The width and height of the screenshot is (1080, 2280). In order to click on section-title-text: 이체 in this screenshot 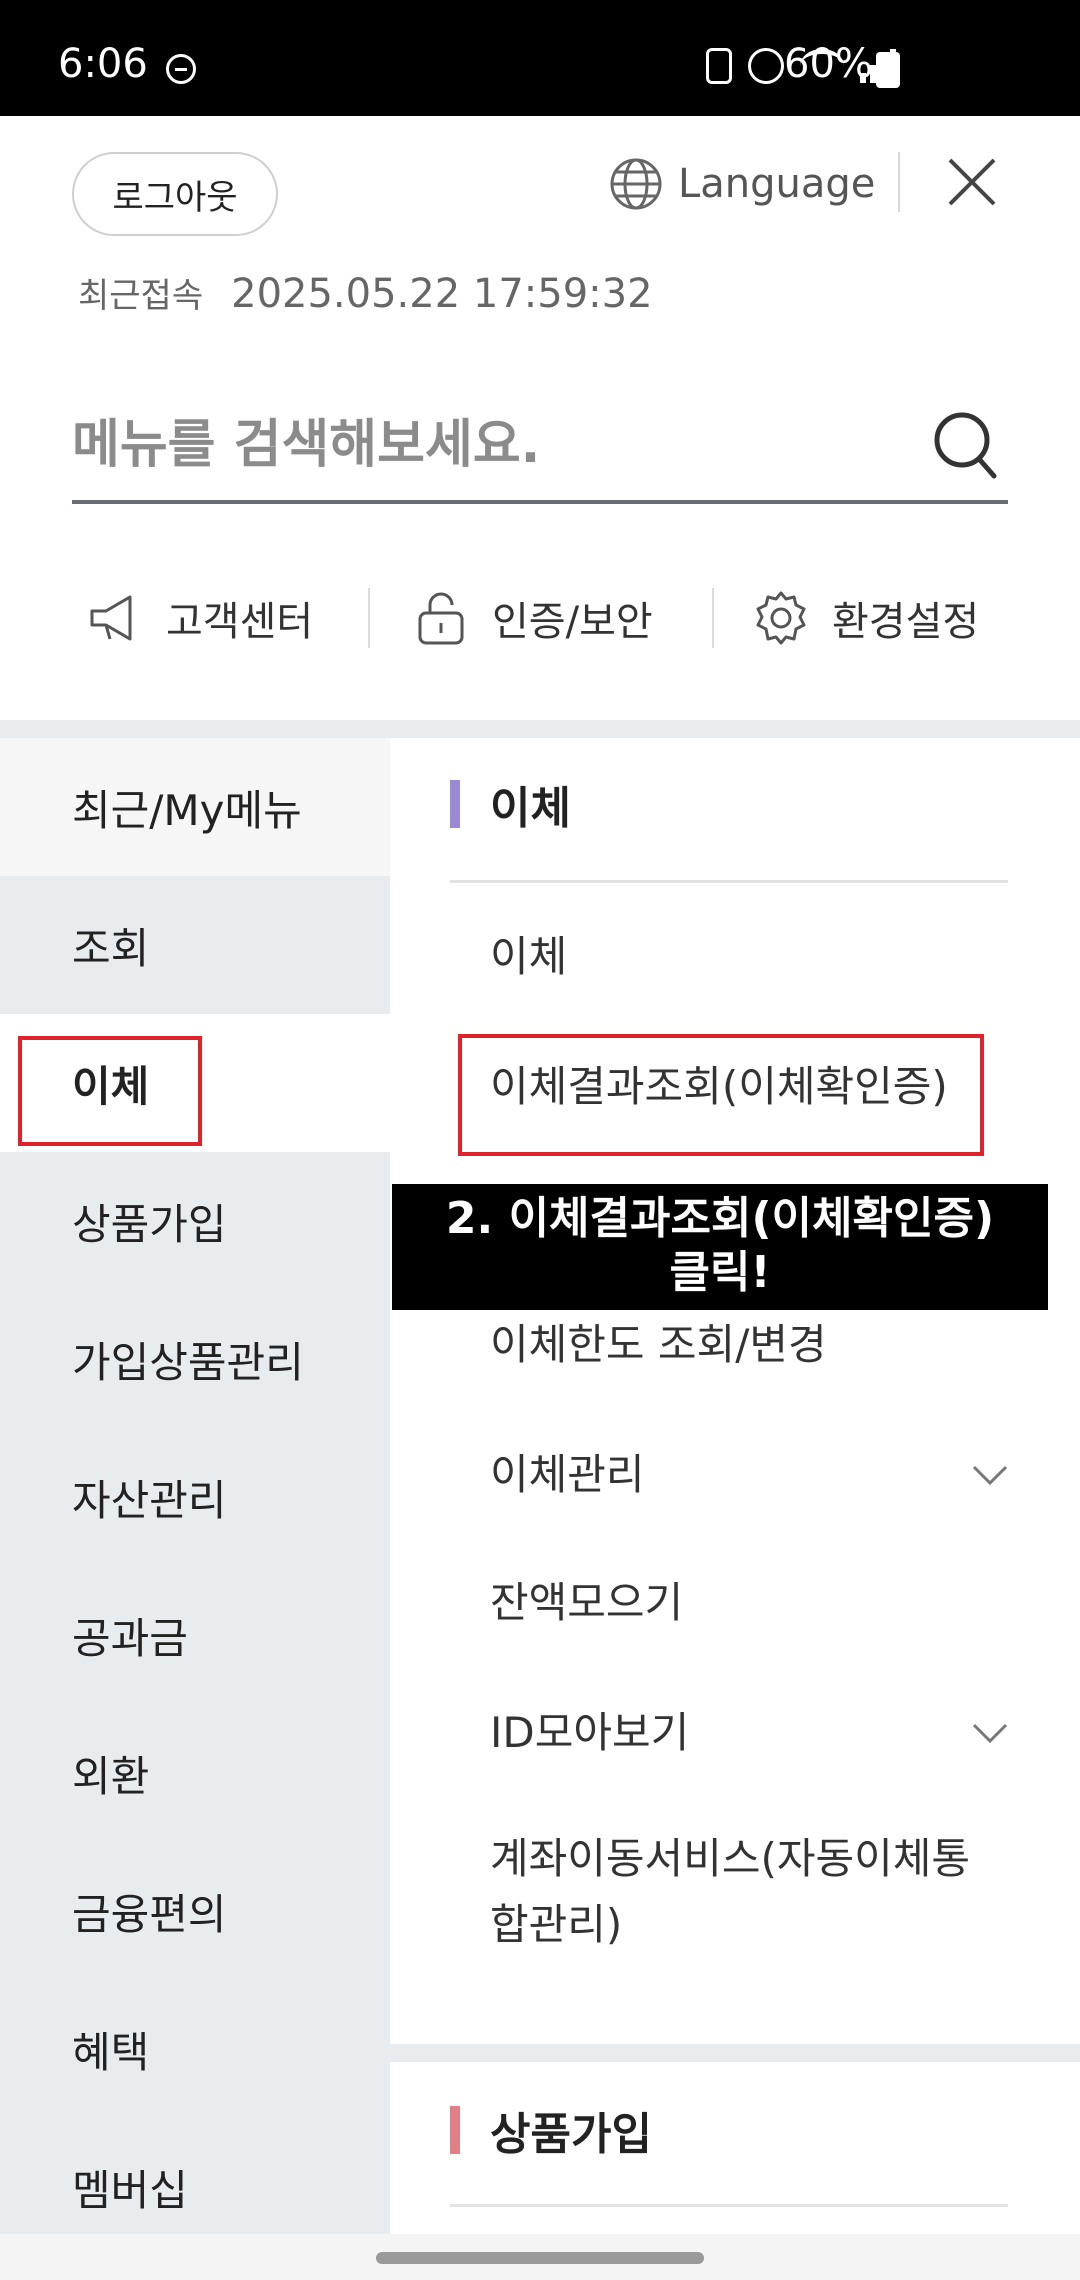, I will do `click(530, 808)`.